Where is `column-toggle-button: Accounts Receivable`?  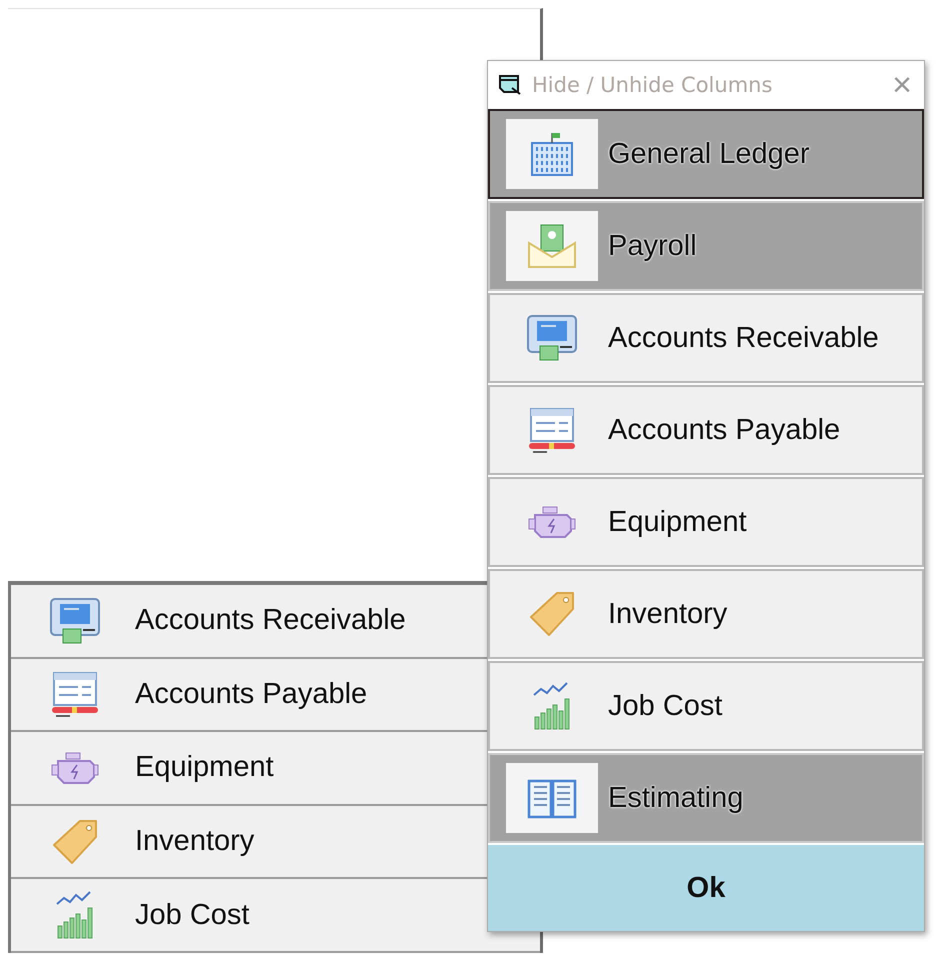
column-toggle-button: Accounts Receivable is located at coordinates (706, 338).